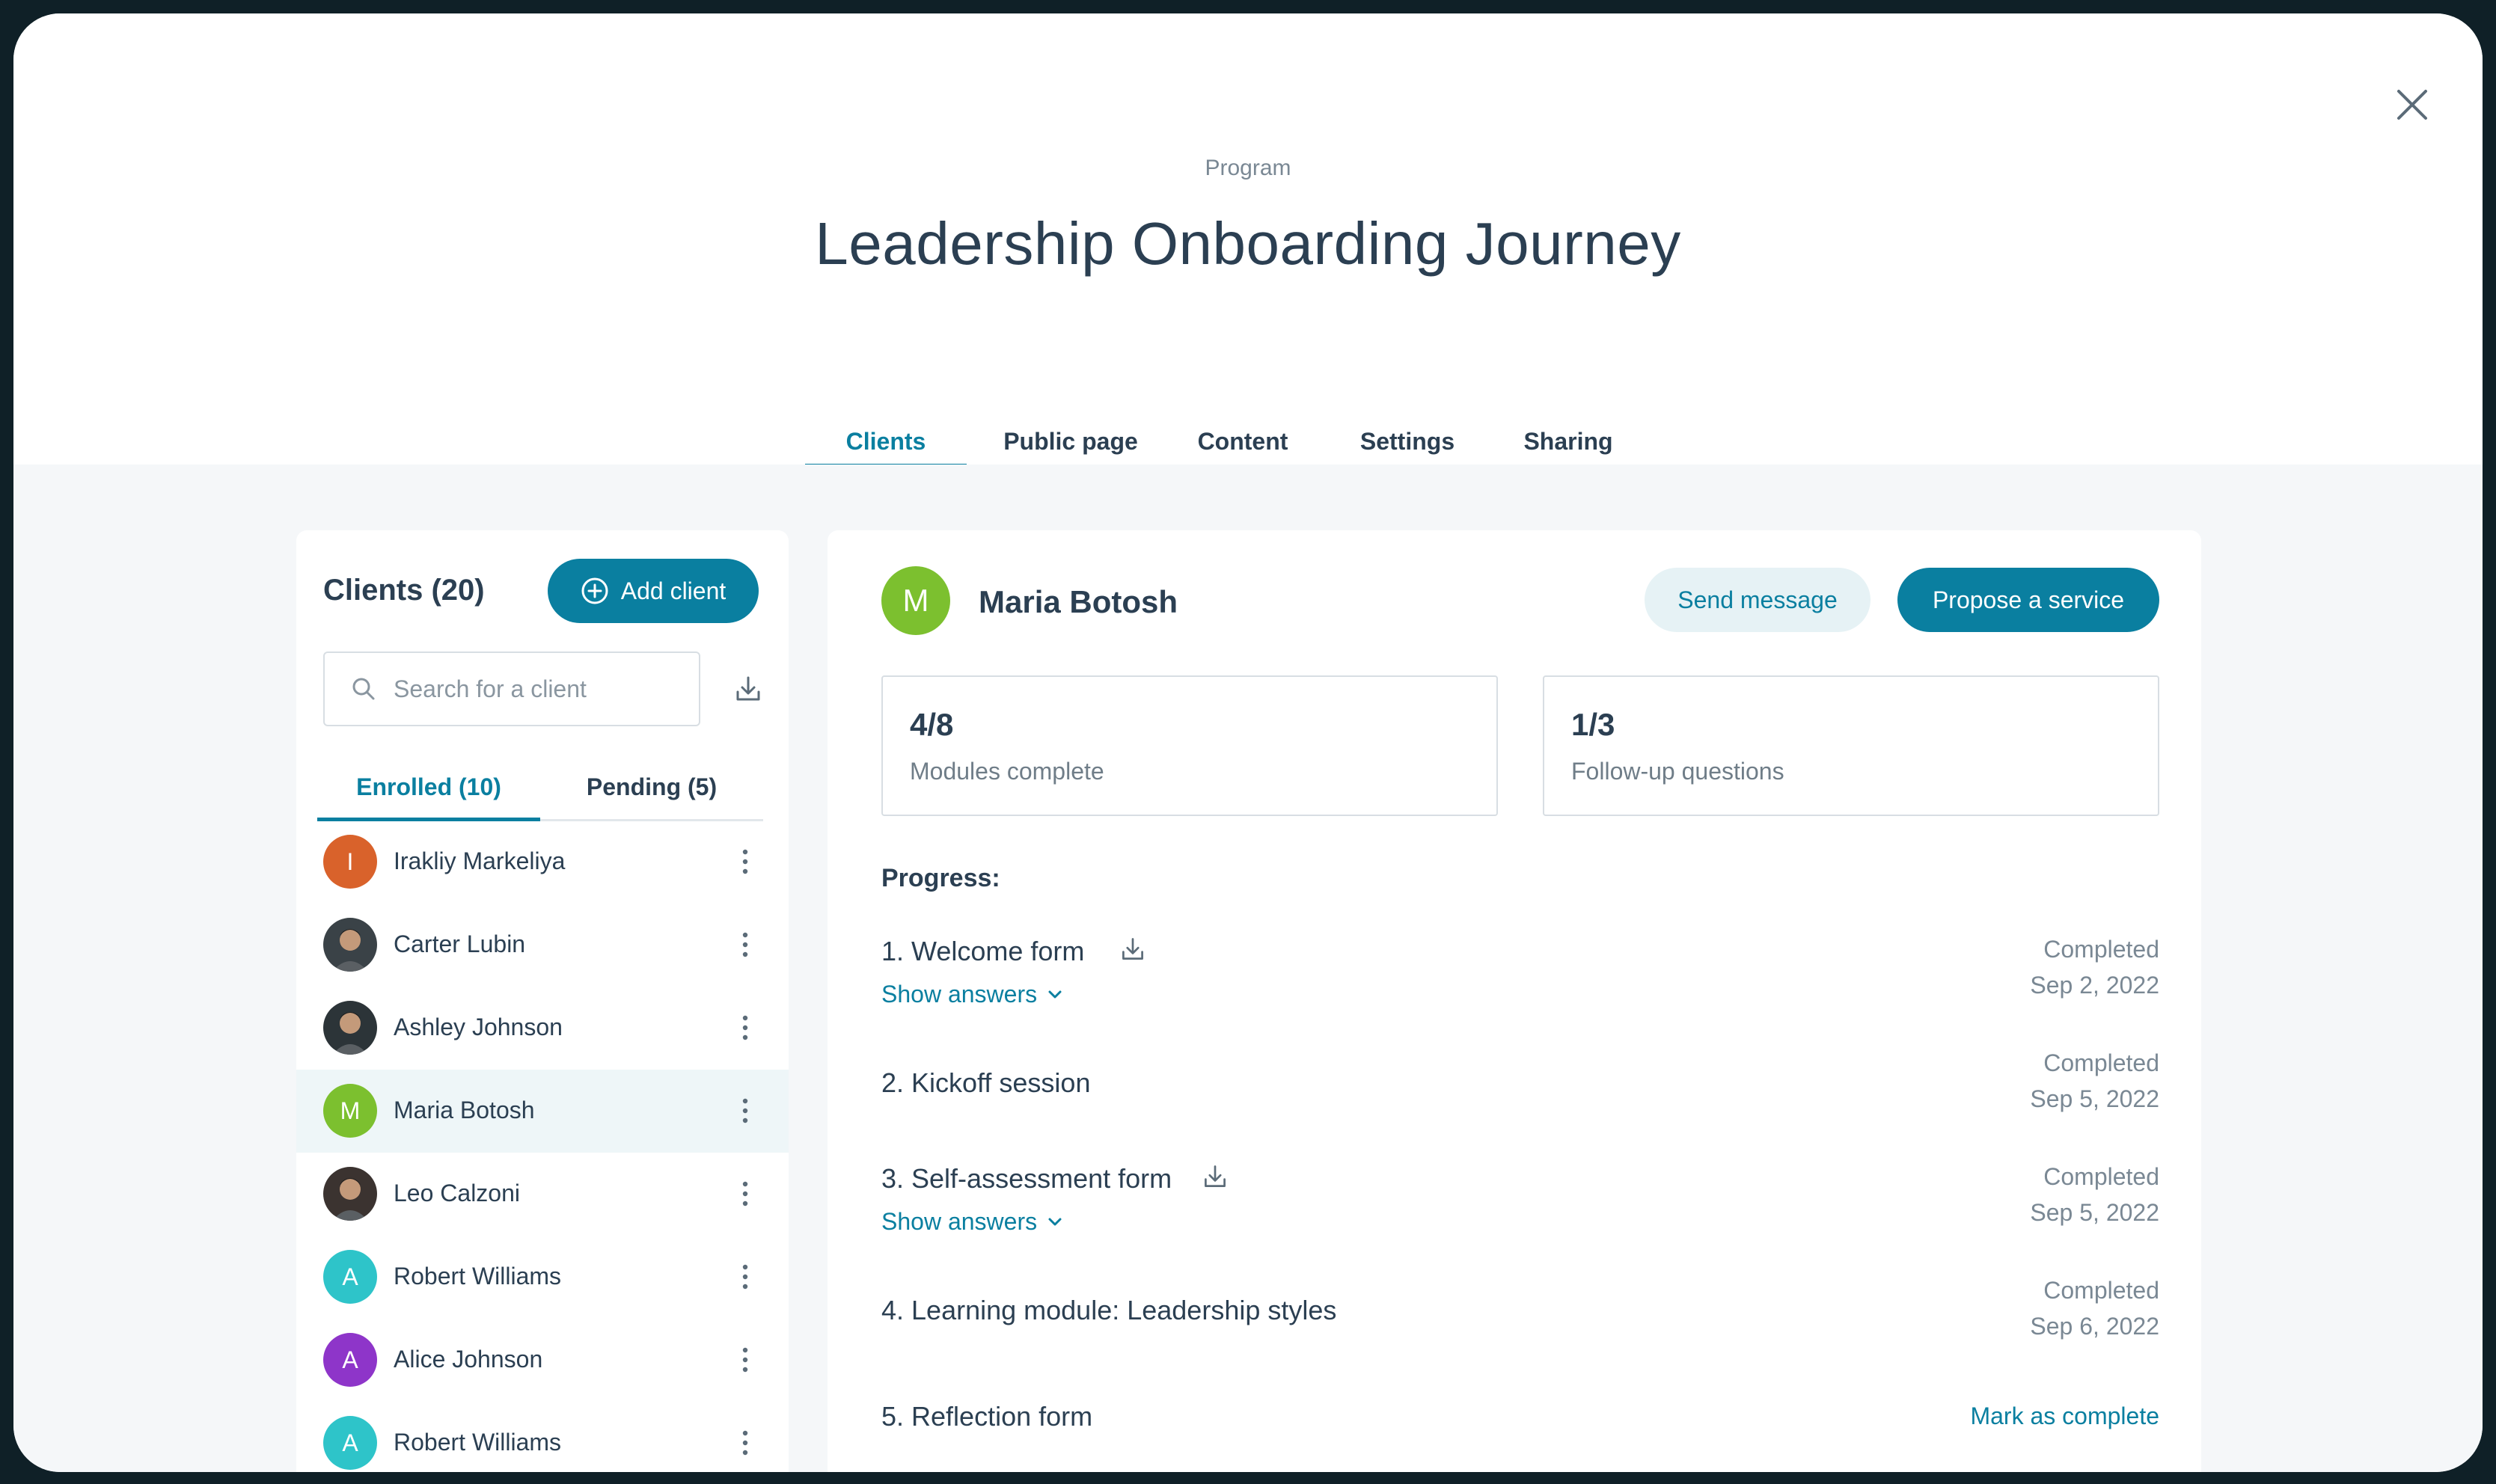 This screenshot has height=1484, width=2496. Describe the element at coordinates (1248, 243) in the screenshot. I see `page-title: Leadership Onboarding Journey` at that location.